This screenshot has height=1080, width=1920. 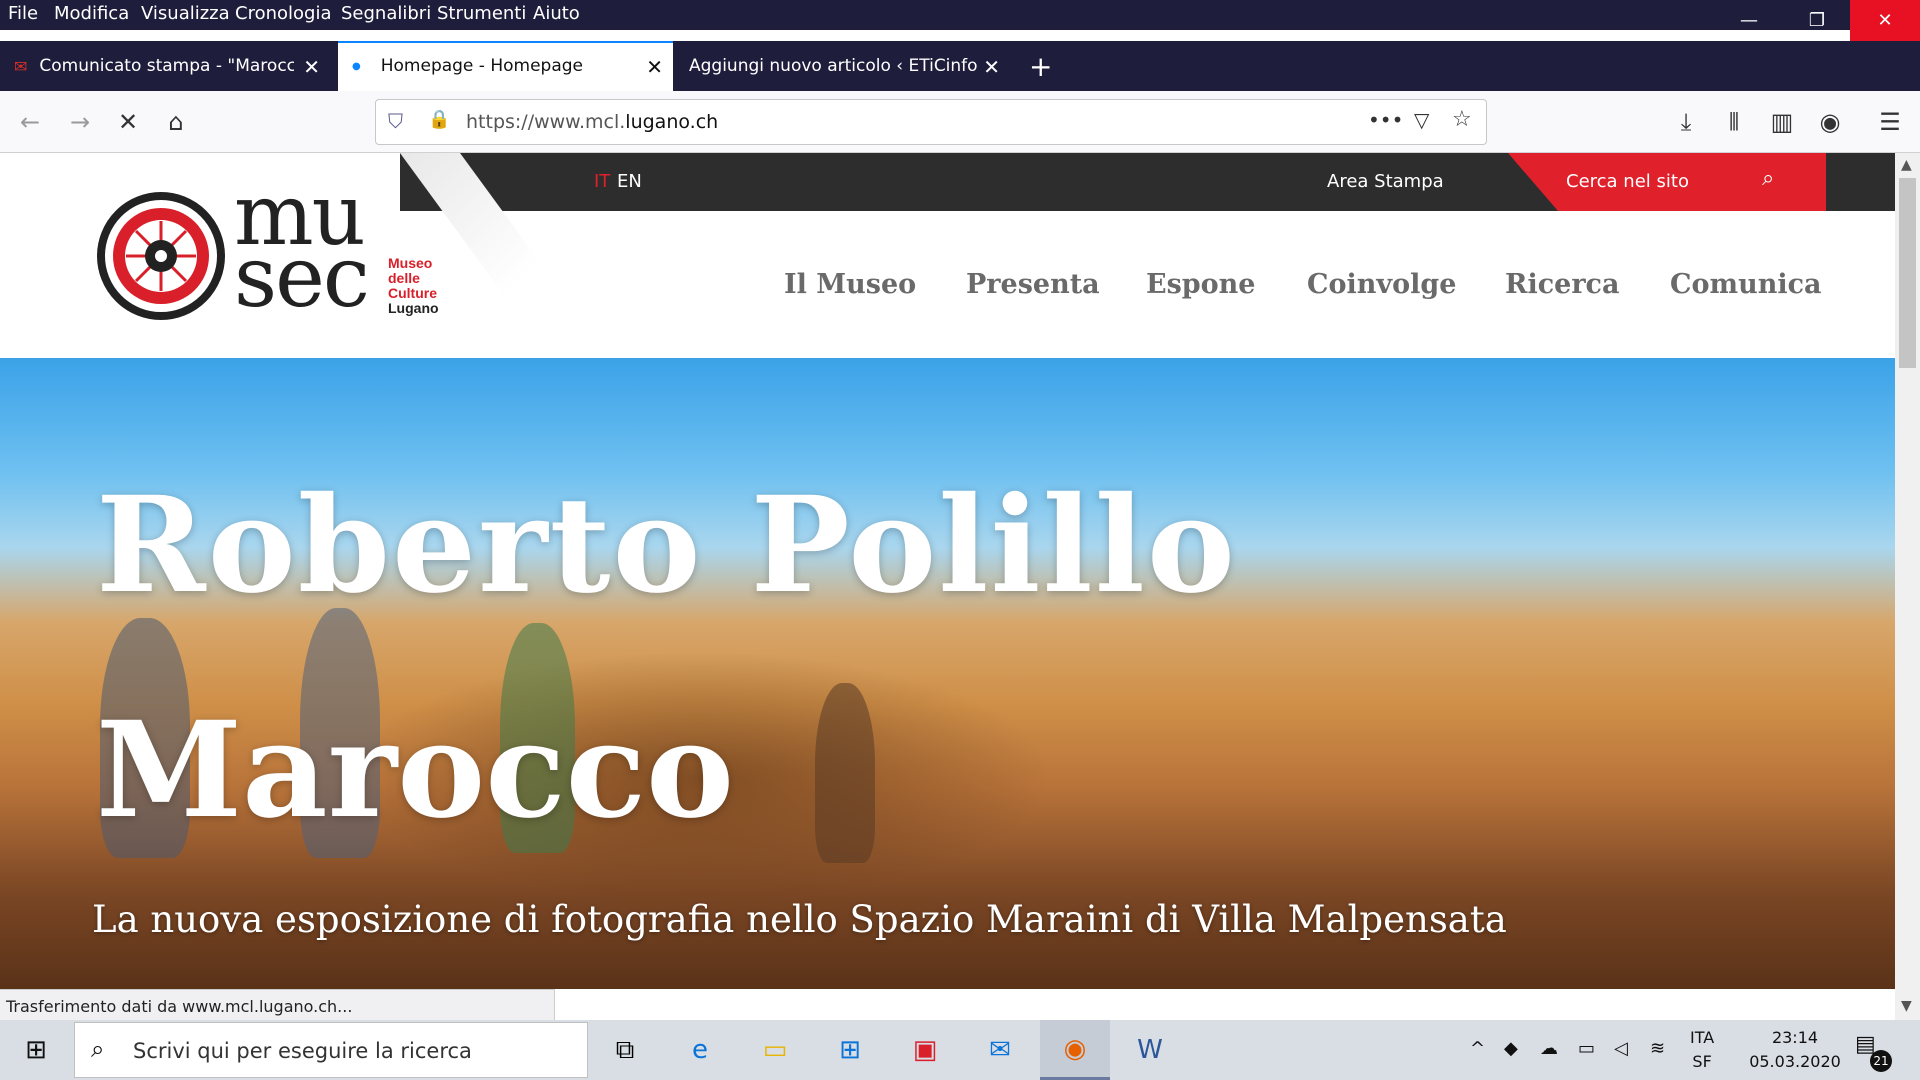 I want to click on account-icon: ◉, so click(x=1830, y=122).